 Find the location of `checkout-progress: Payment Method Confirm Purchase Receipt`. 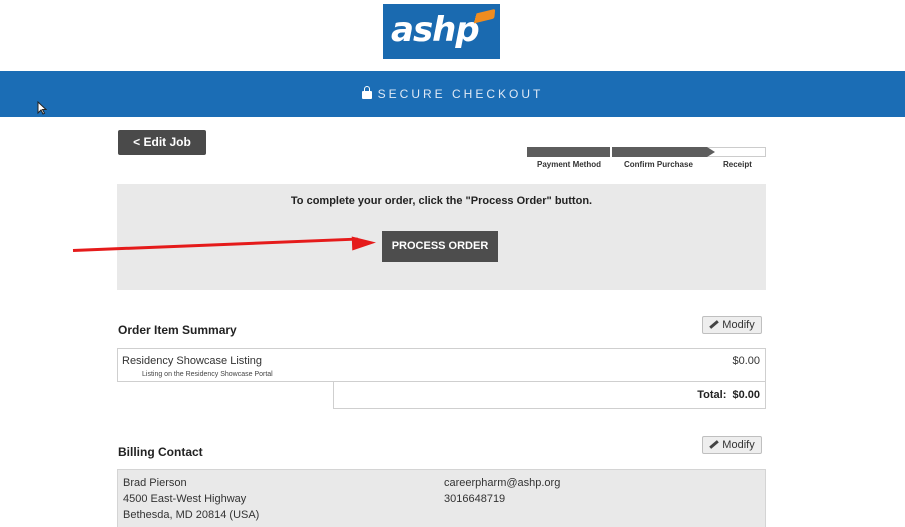

checkout-progress: Payment Method Confirm Purchase Receipt is located at coordinates (646, 160).